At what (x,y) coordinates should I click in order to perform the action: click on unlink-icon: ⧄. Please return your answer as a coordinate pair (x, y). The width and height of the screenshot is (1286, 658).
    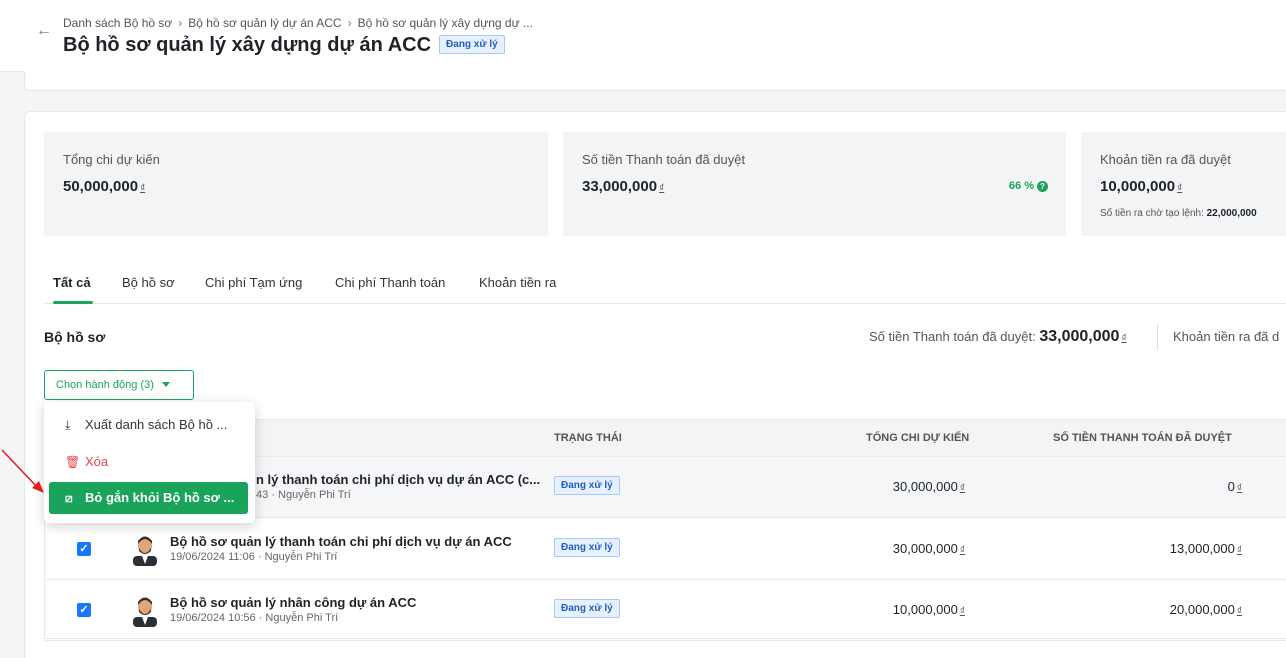
    Looking at the image, I should click on (69, 498).